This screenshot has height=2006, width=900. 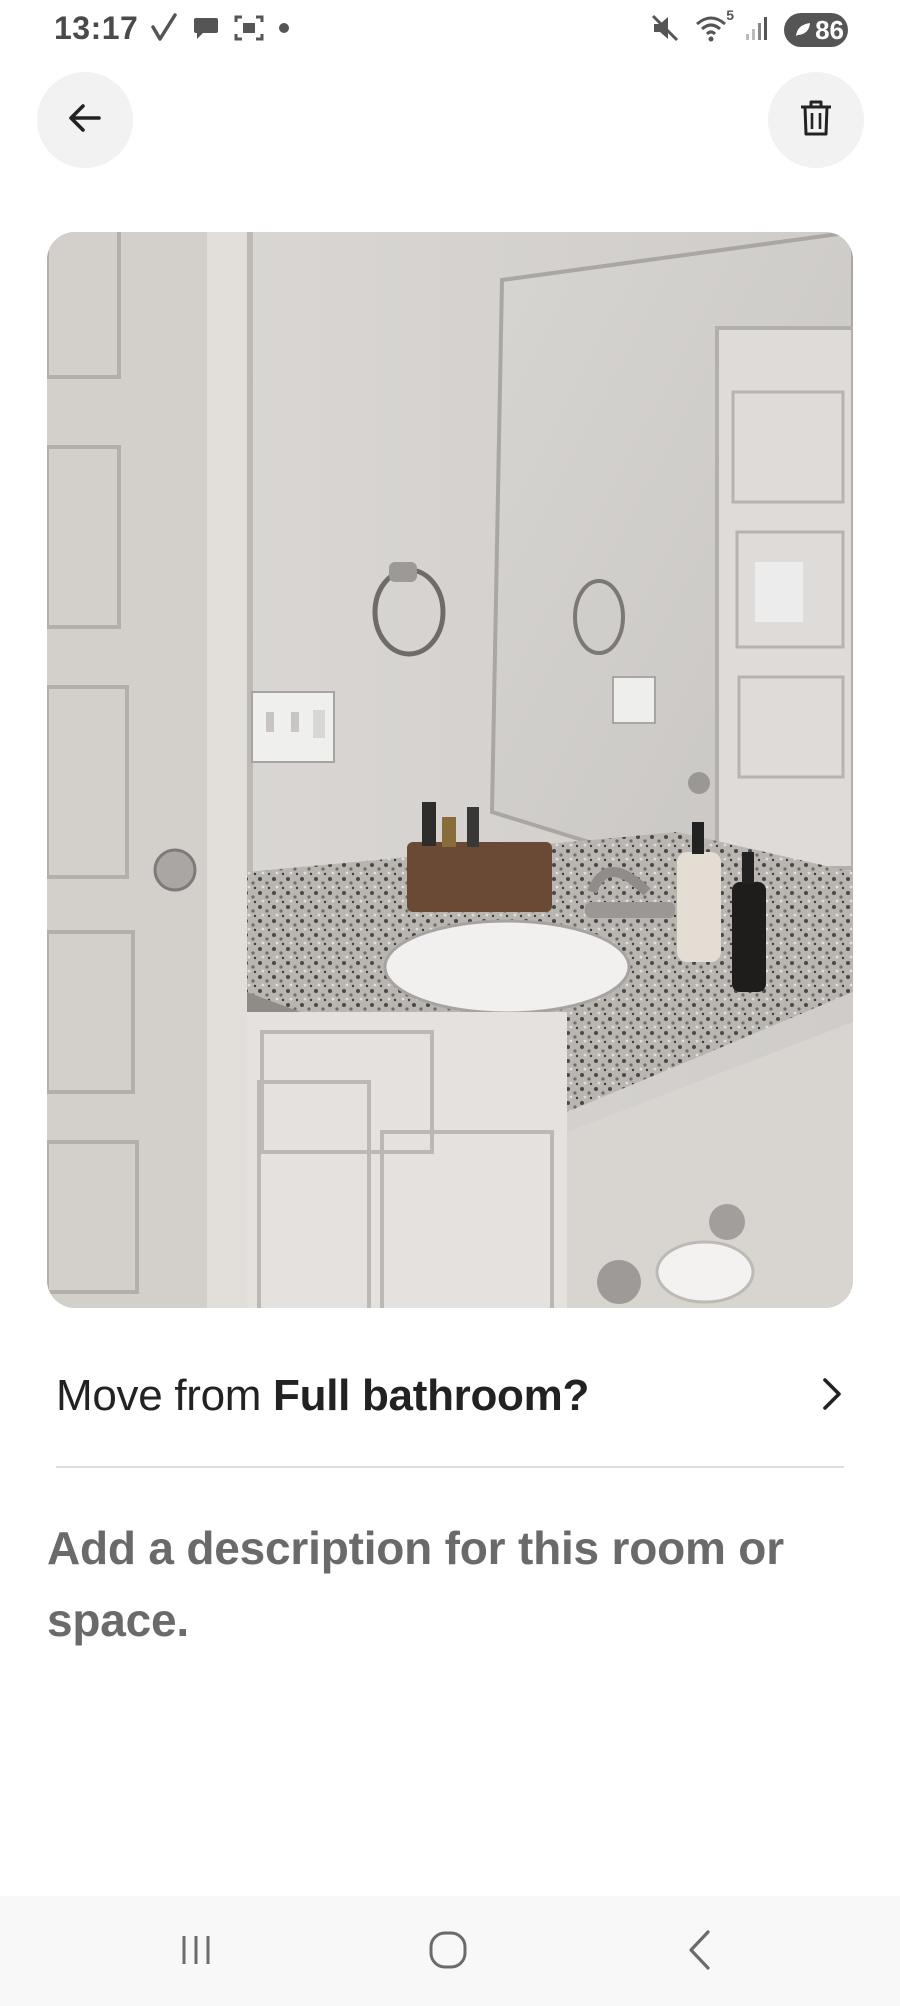 I want to click on dot-icon, so click(x=284, y=30).